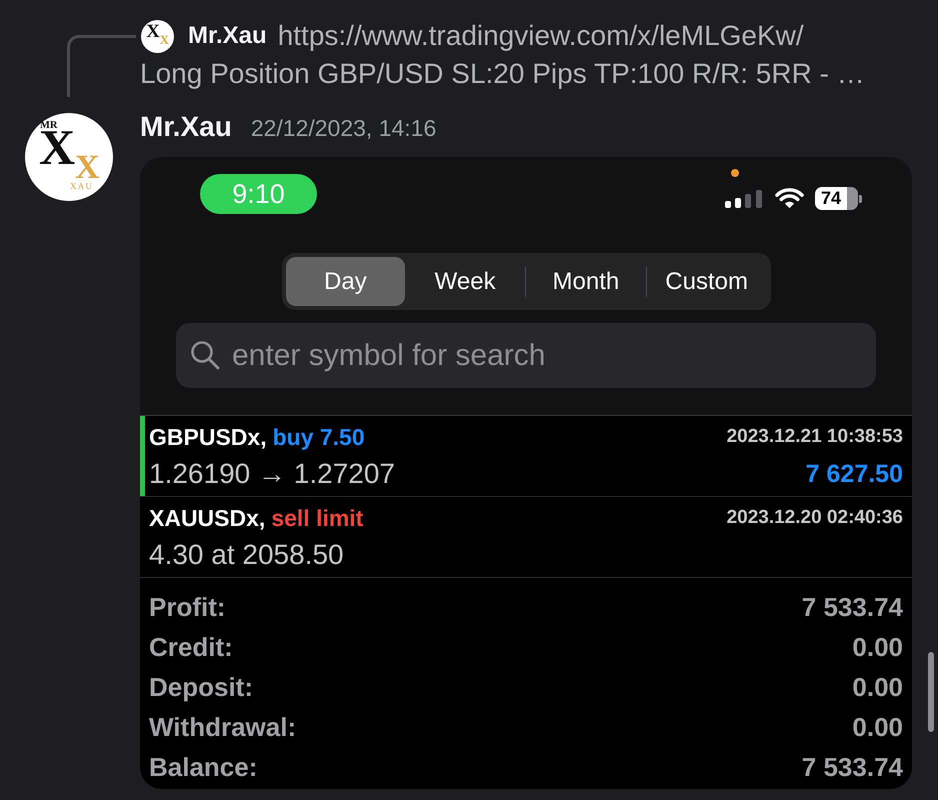 The image size is (938, 800). I want to click on order-type: buy 7.50, so click(318, 437).